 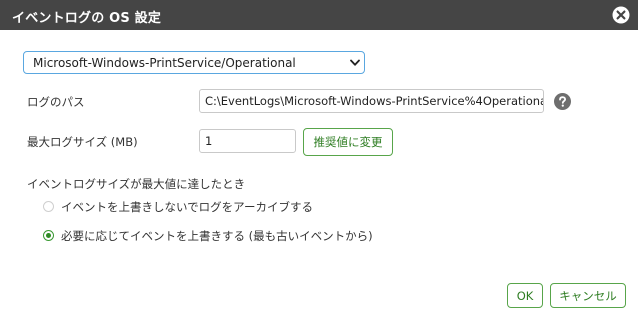 I want to click on recommend-value-button: 推奨値に変更, so click(x=348, y=142).